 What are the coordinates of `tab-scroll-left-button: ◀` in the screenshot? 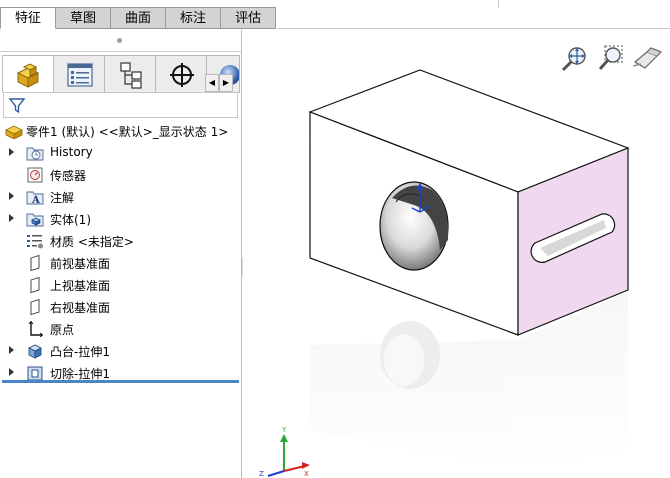 It's located at (212, 83).